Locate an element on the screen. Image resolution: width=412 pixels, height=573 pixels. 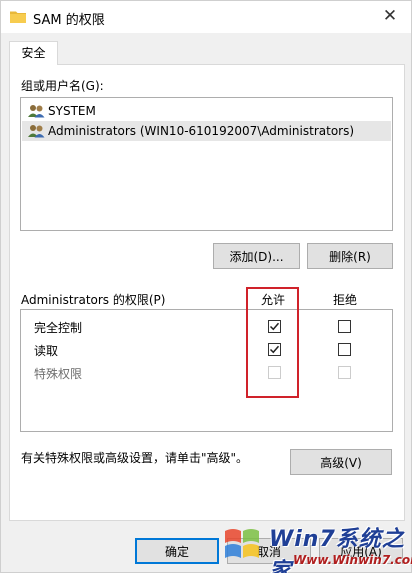
allow-column-highlight is located at coordinates (272, 342).